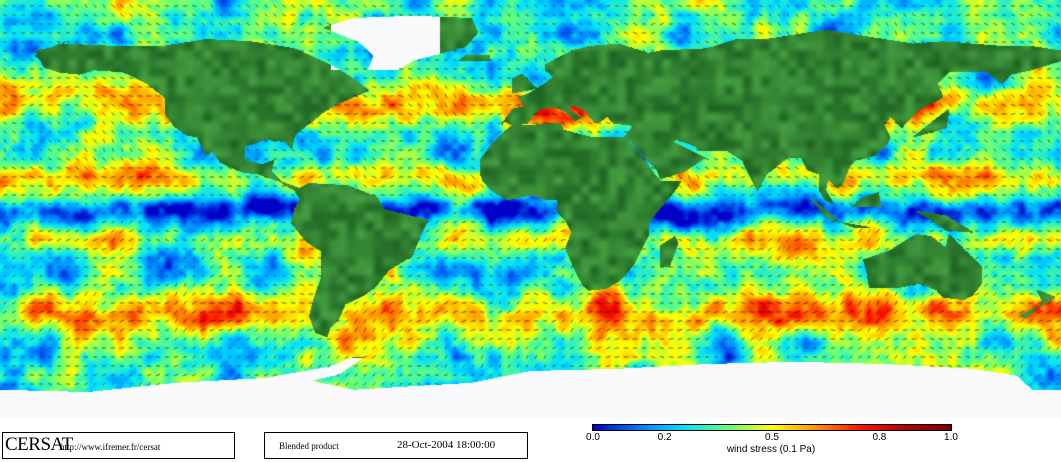 Image resolution: width=1061 pixels, height=462 pixels. Describe the element at coordinates (951, 437) in the screenshot. I see `colorbar-tick: 1.0` at that location.